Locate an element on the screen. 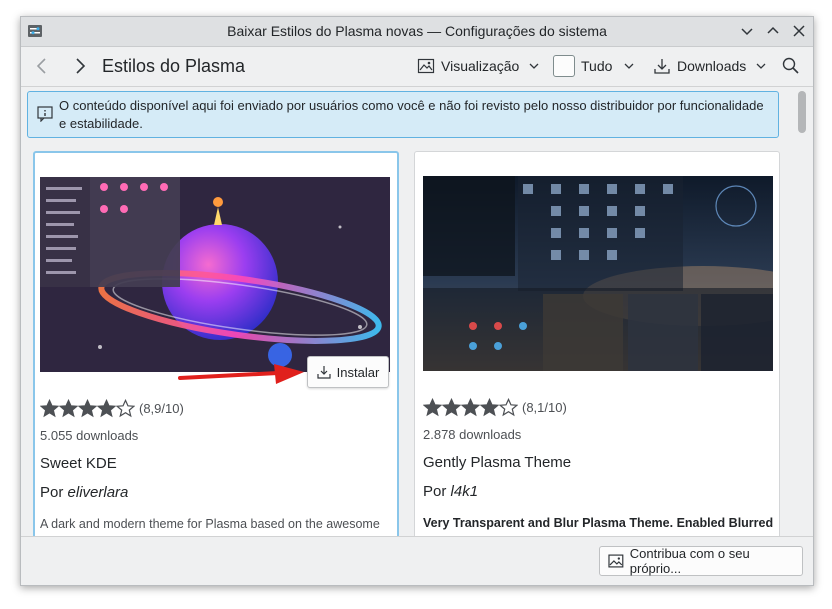  sort-menu-button: Downloads is located at coordinates (710, 66).